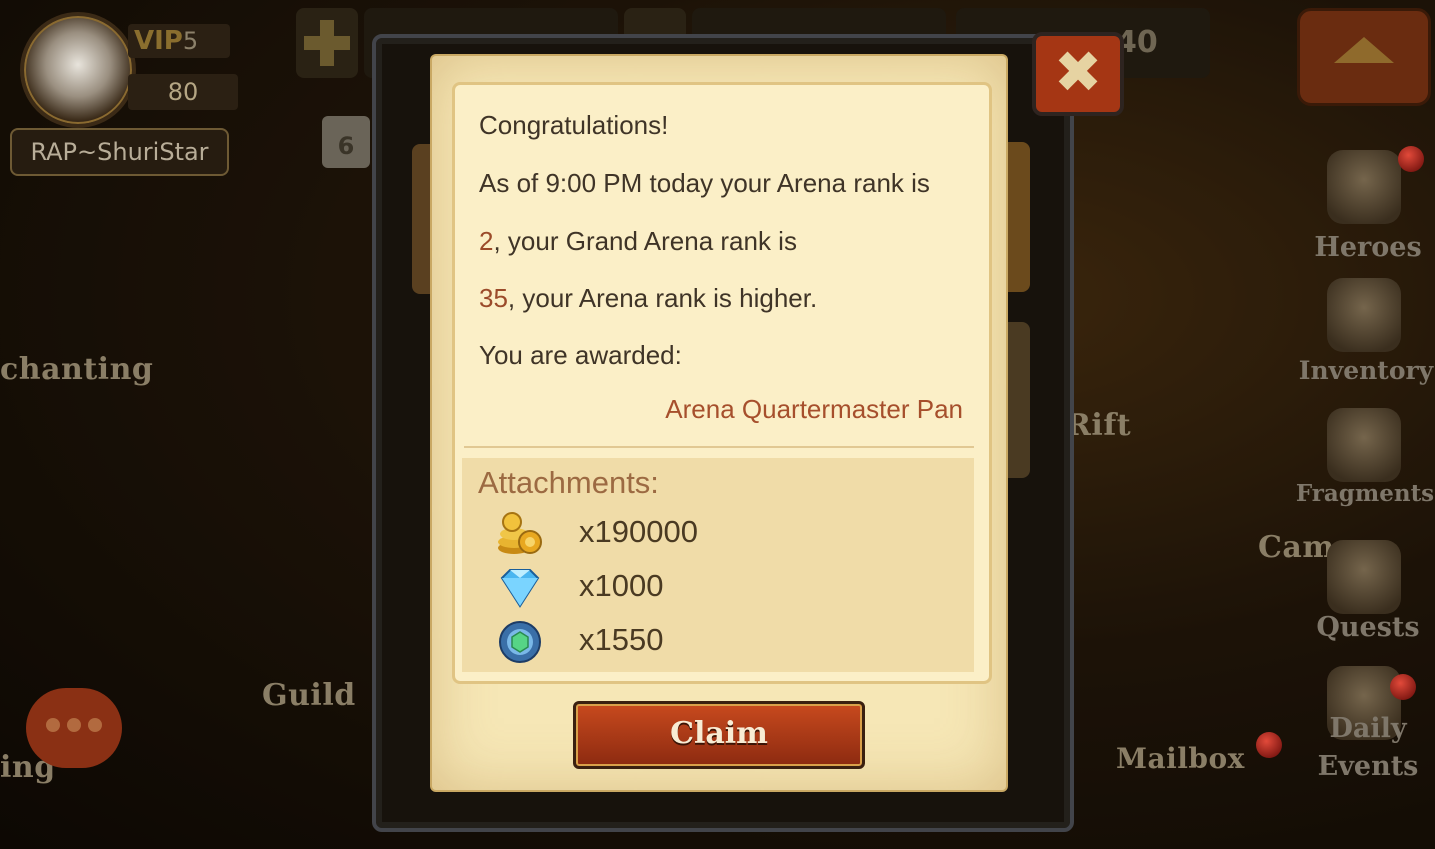  I want to click on mail-line-4: You are awarded:, so click(580, 355).